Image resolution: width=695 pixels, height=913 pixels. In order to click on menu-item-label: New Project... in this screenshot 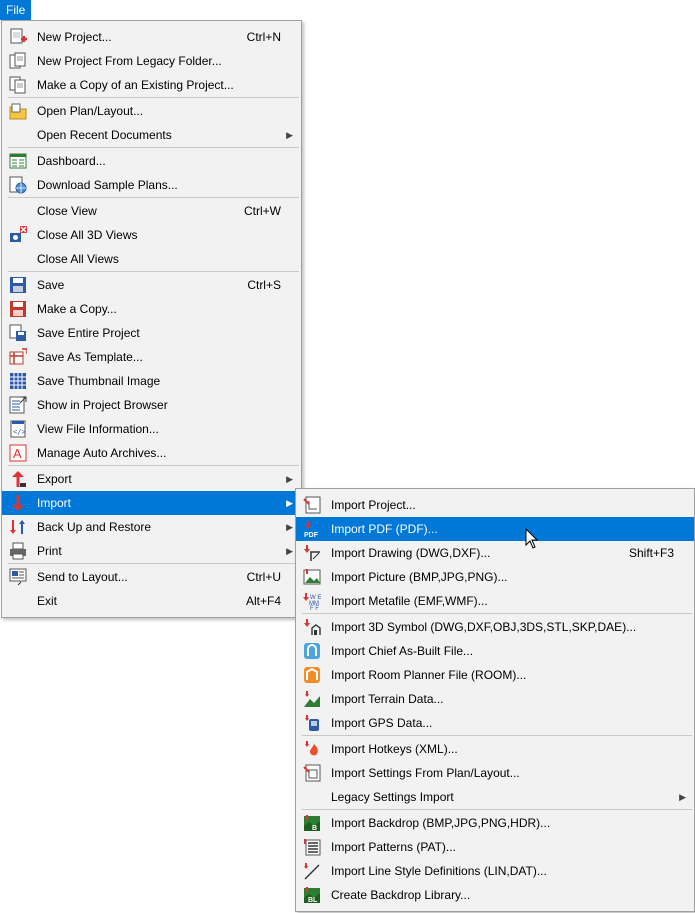, I will do `click(74, 37)`.